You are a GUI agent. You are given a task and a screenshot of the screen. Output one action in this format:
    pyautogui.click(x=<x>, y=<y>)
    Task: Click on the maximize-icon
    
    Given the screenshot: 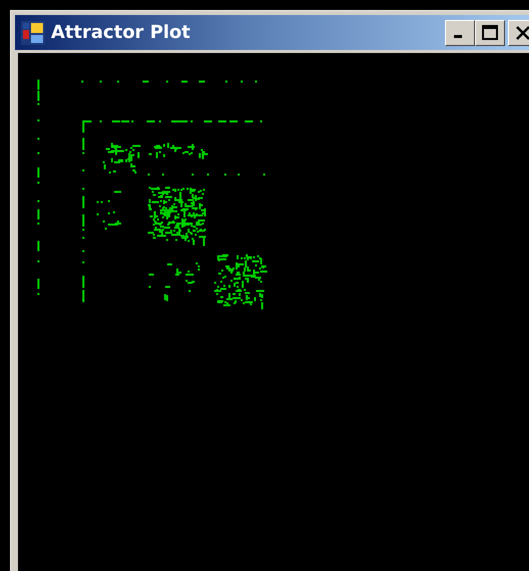 What is the action you would take?
    pyautogui.click(x=490, y=32)
    